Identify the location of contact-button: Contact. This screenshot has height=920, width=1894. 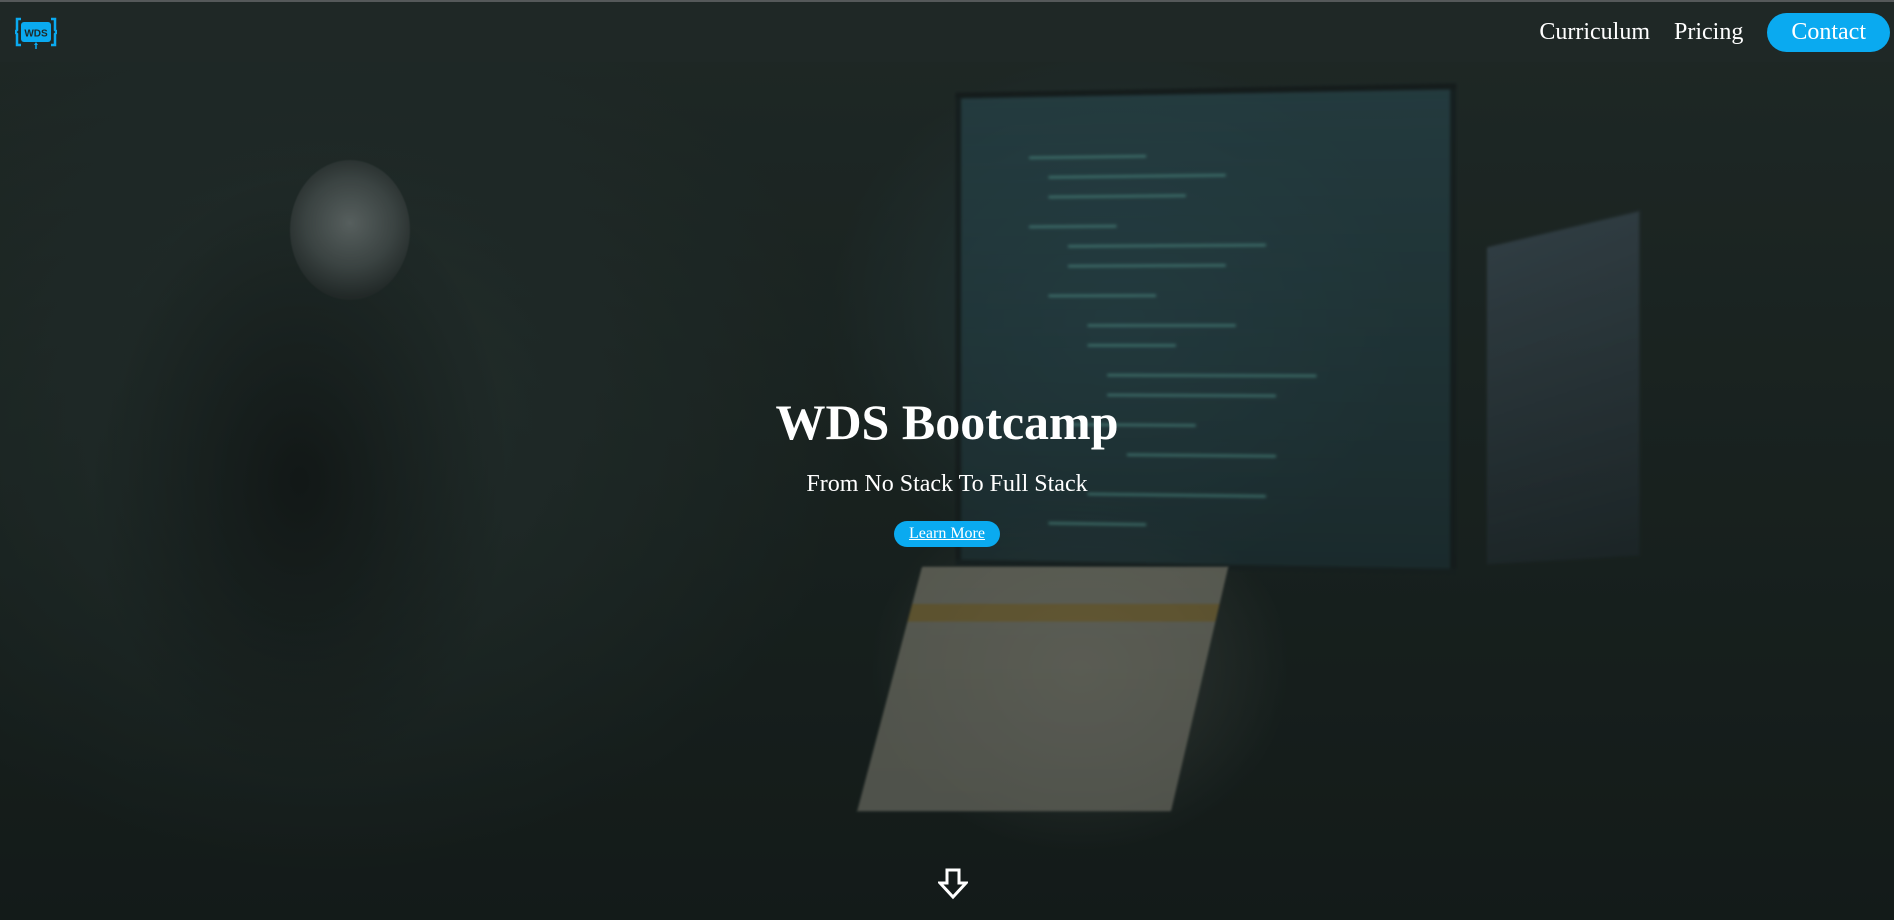
(1828, 32).